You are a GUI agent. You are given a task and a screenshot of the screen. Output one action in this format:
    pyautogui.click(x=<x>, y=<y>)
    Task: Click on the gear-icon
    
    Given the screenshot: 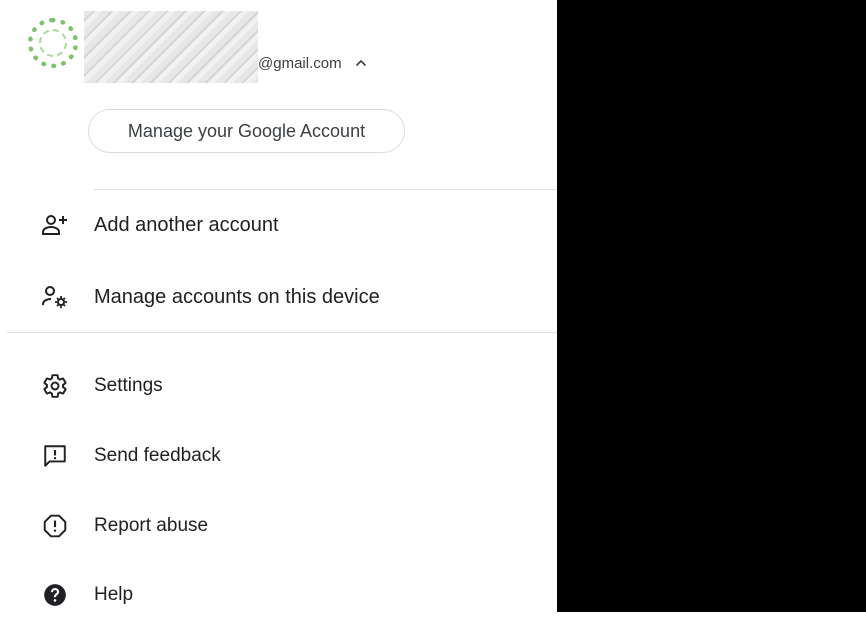 What is the action you would take?
    pyautogui.click(x=55, y=386)
    